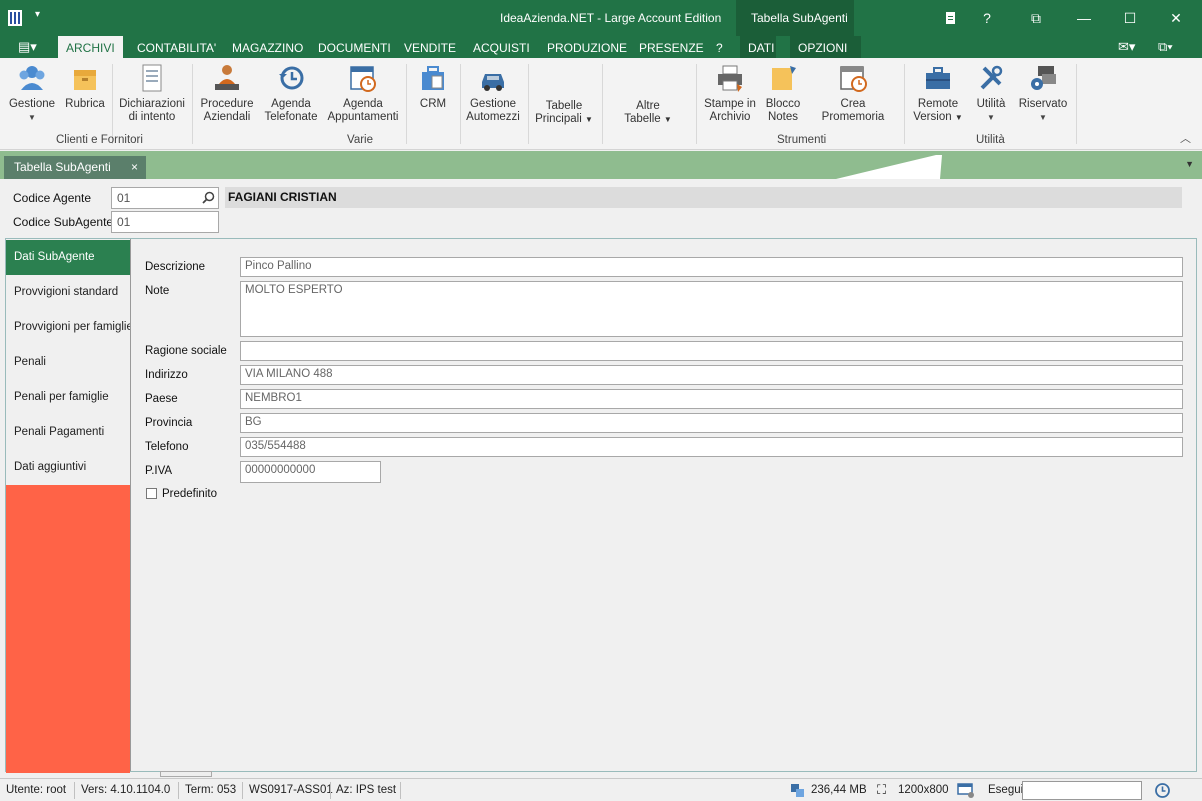 Image resolution: width=1202 pixels, height=801 pixels. I want to click on rubrica-button: Rubrica, so click(85, 86).